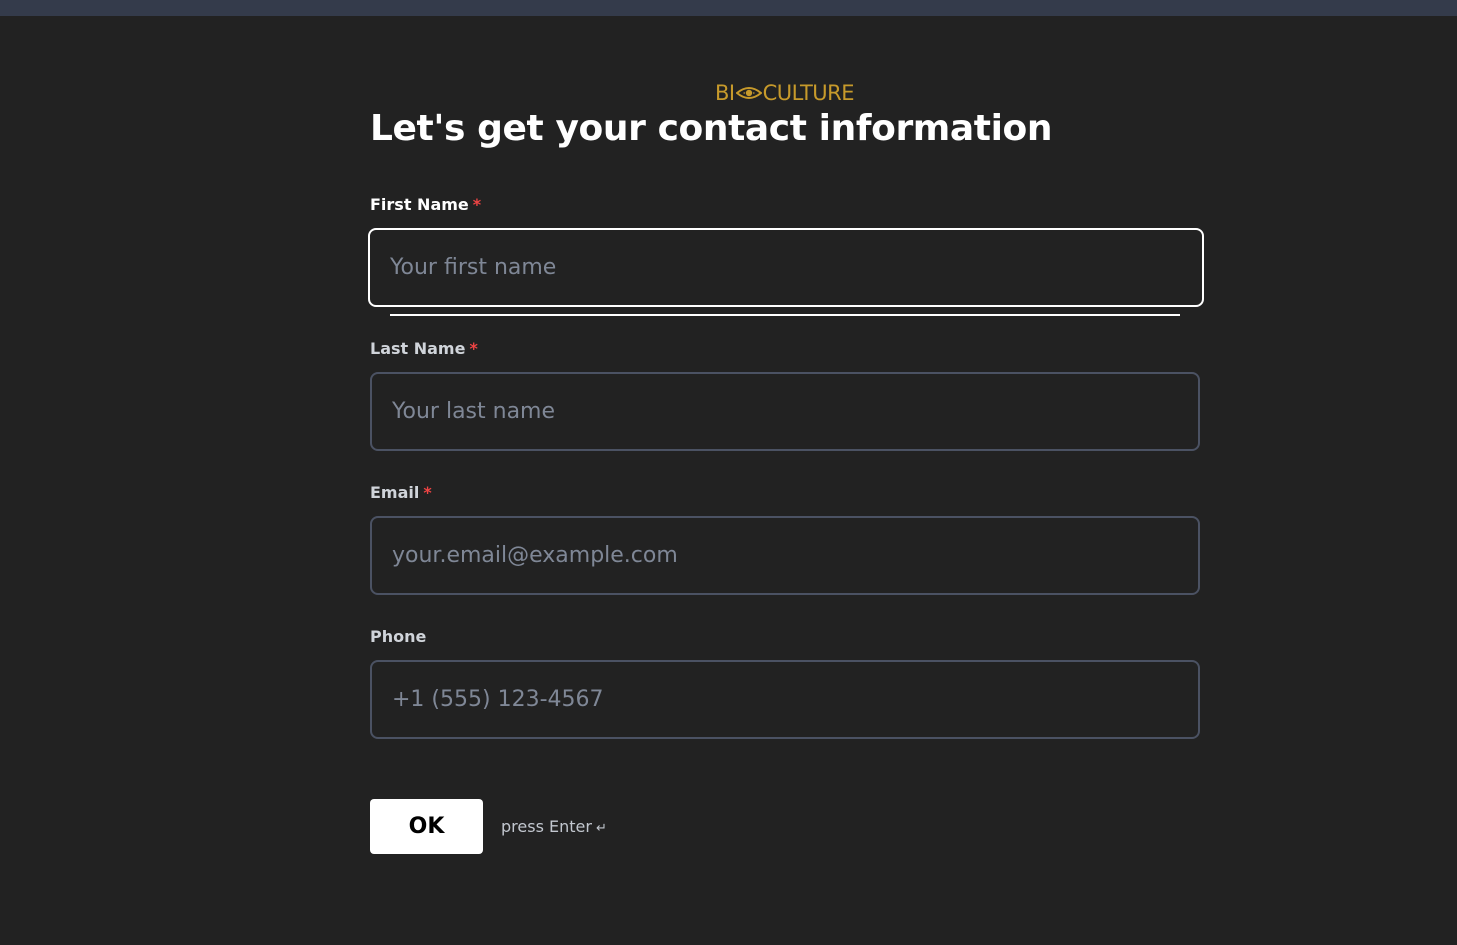 The height and width of the screenshot is (945, 1457). I want to click on last-name-input, so click(785, 411).